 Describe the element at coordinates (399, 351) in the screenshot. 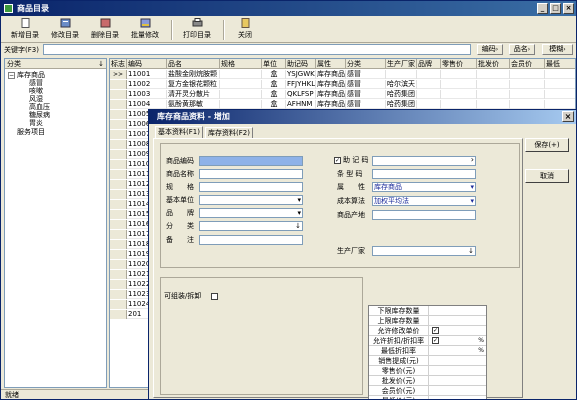

I see `price-row-label: 最低折扣率` at that location.